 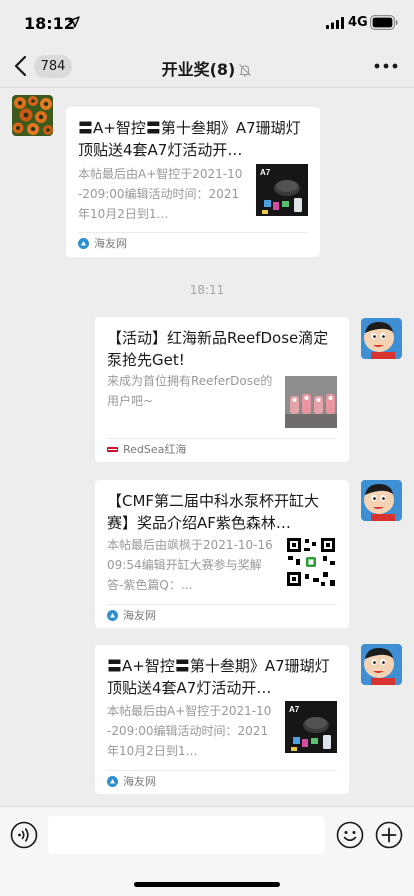 I want to click on chat-title-text: 开业奖(8), so click(x=198, y=69).